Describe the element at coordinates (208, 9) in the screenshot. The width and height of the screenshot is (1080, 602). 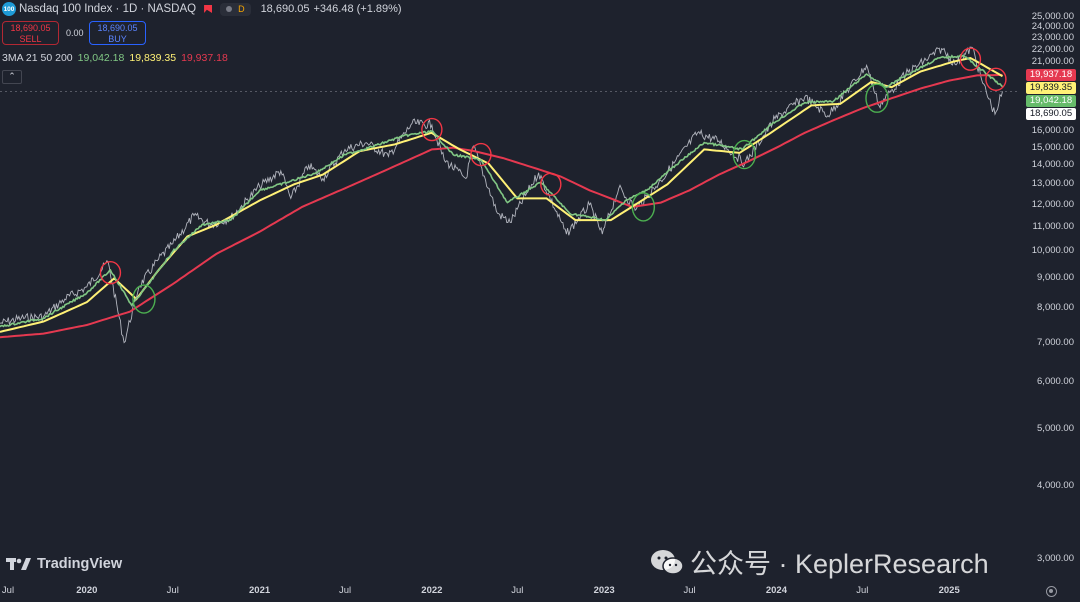
I see `market-closed-flag-icon` at that location.